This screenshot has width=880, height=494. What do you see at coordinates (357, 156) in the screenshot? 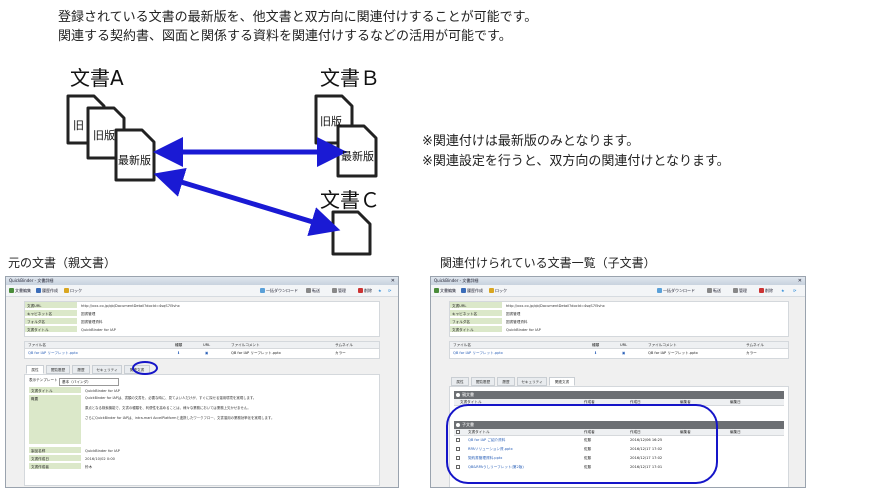
I see `doc-b-page-2-label: 最新版` at bounding box center [357, 156].